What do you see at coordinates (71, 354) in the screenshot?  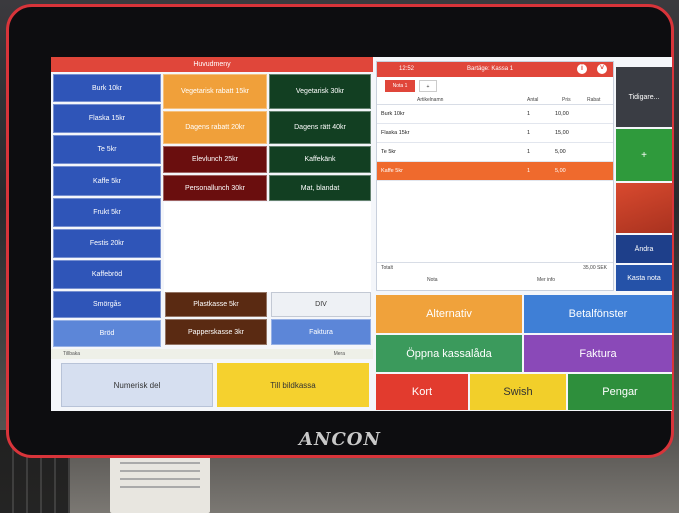 I see `back-link: Tillbaka` at bounding box center [71, 354].